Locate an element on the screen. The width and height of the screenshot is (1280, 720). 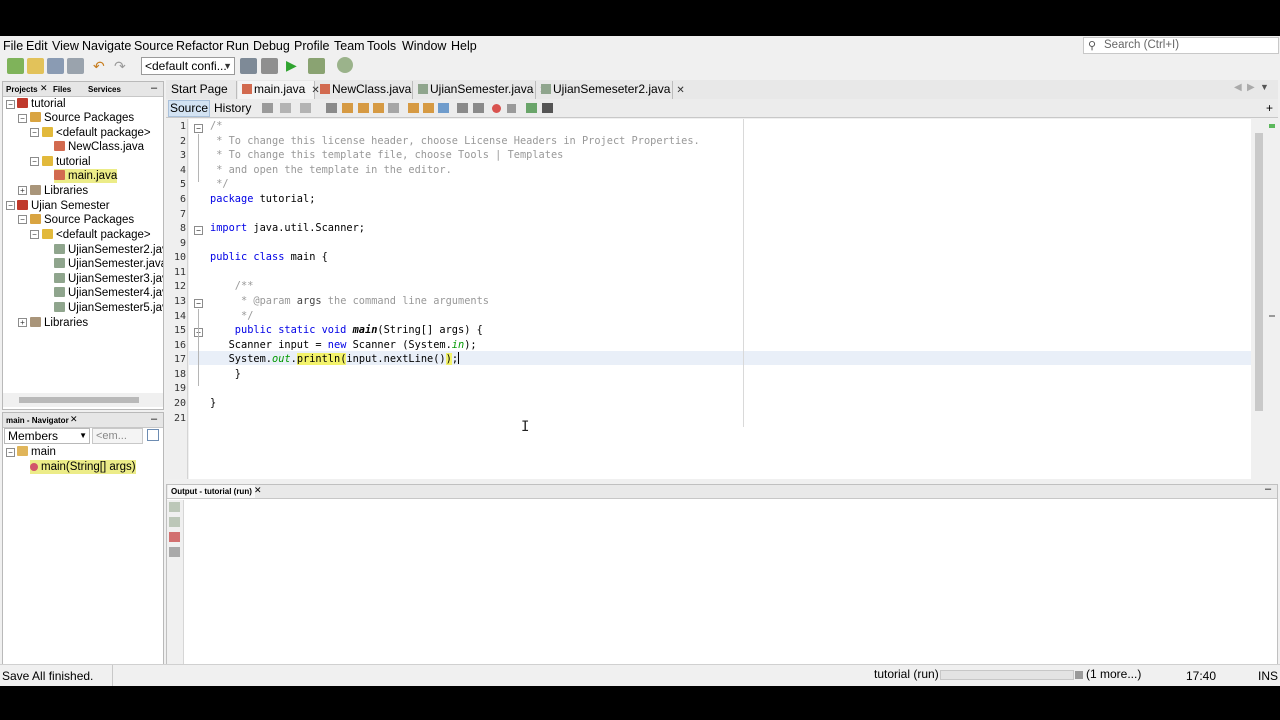
tree-file-ujiansemester2: UjianSemester2.java is located at coordinates (108, 250).